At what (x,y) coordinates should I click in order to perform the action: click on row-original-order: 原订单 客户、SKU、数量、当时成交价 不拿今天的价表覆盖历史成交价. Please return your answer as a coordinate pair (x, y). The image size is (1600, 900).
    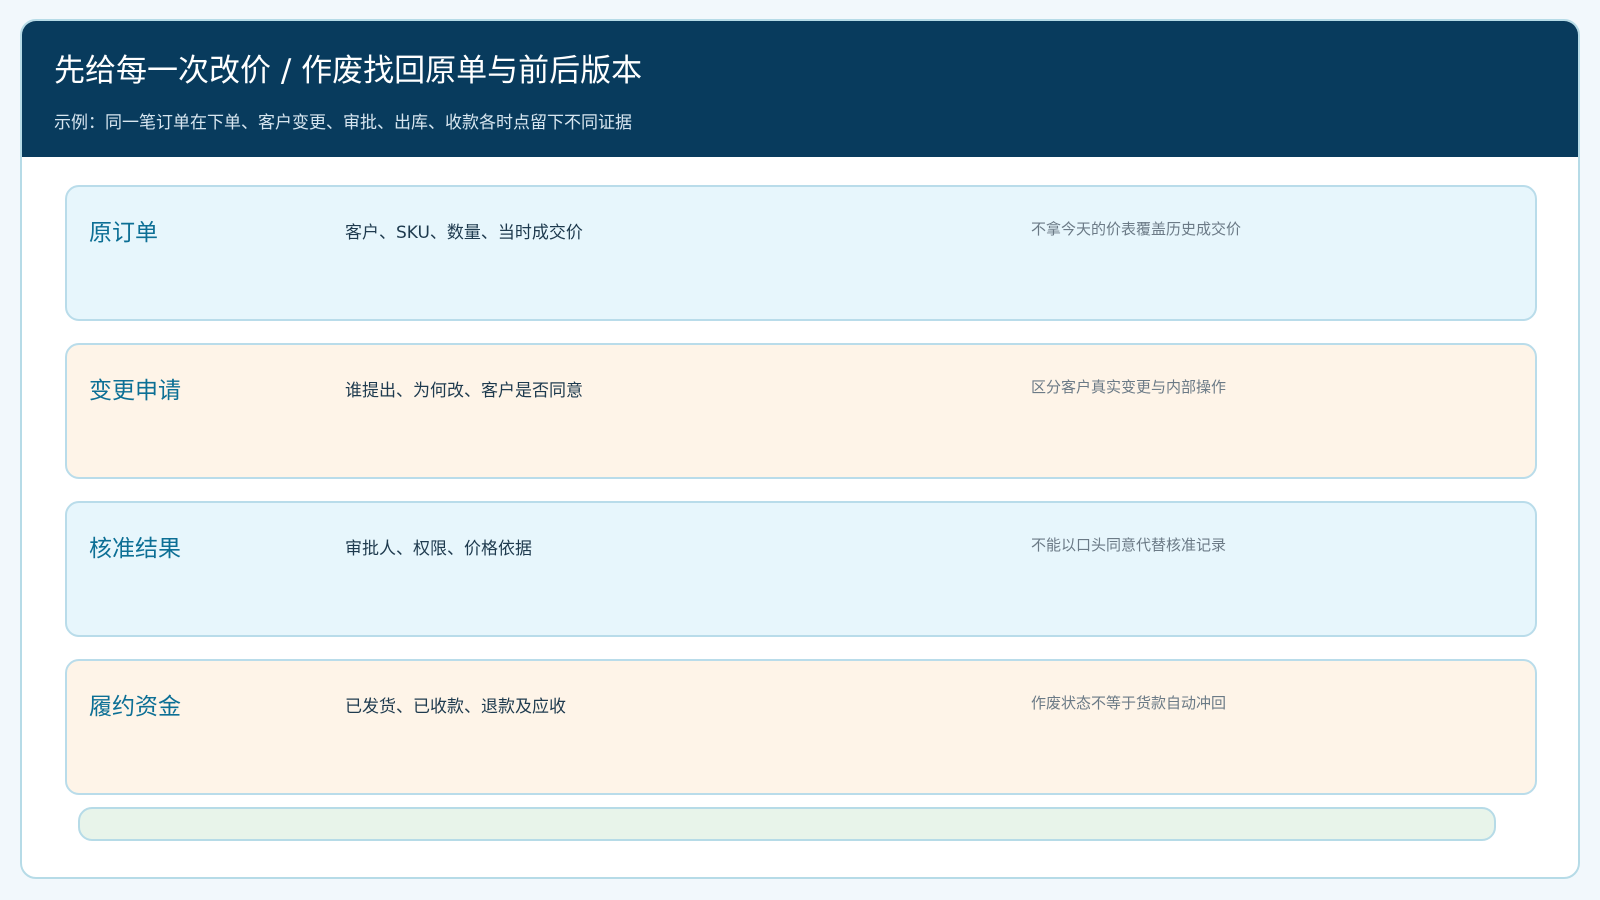
    Looking at the image, I should click on (801, 253).